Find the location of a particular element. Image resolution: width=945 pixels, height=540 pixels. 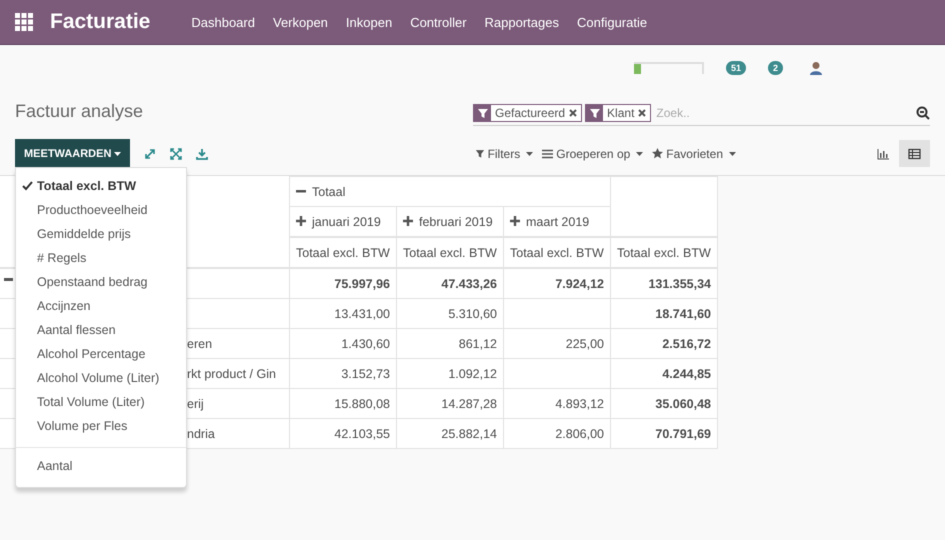

menu-link: Configuratie is located at coordinates (612, 22).